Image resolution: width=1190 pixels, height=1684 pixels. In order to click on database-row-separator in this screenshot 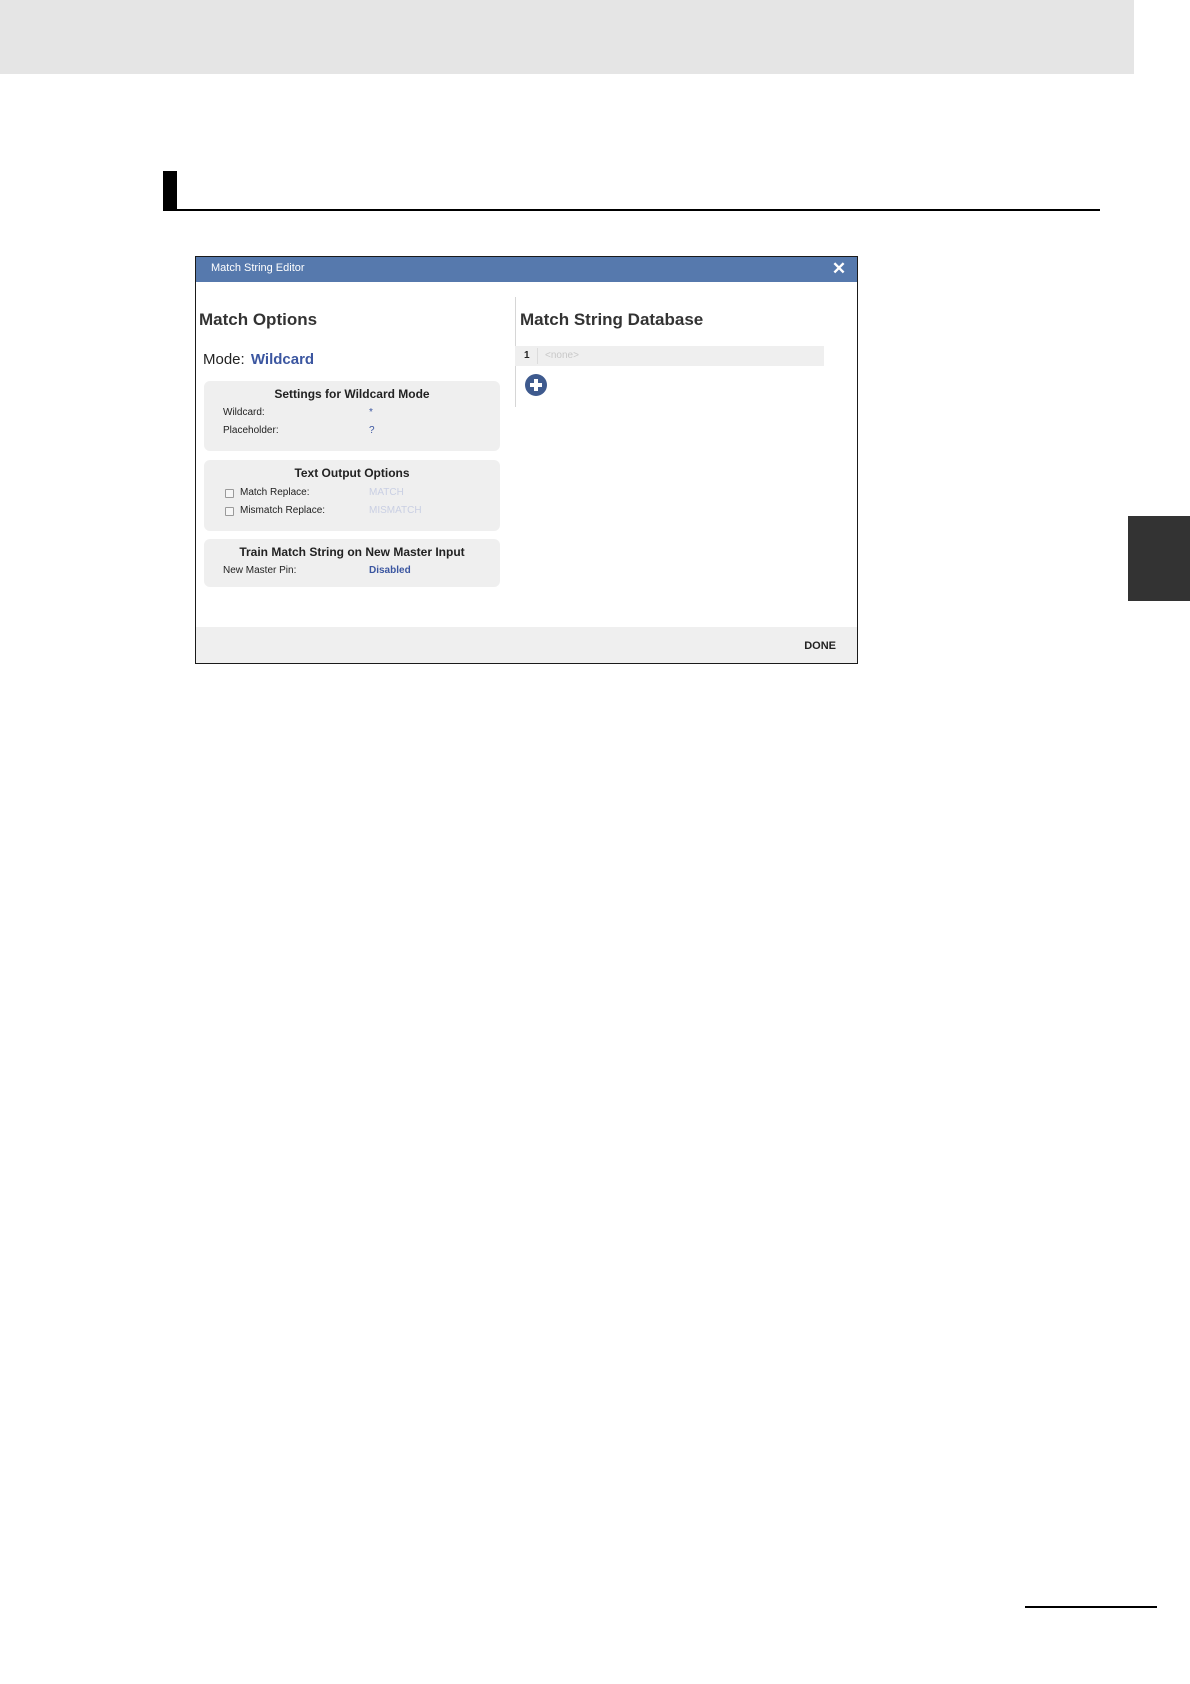, I will do `click(537, 356)`.